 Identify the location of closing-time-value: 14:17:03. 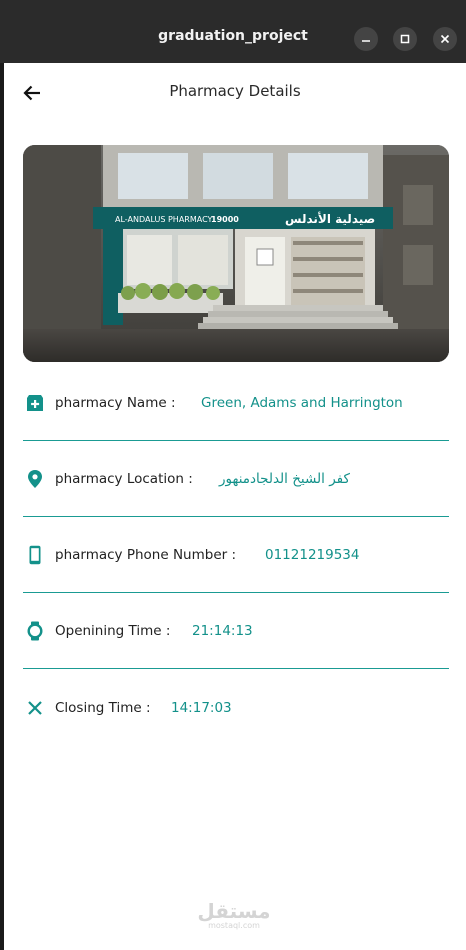
(201, 708).